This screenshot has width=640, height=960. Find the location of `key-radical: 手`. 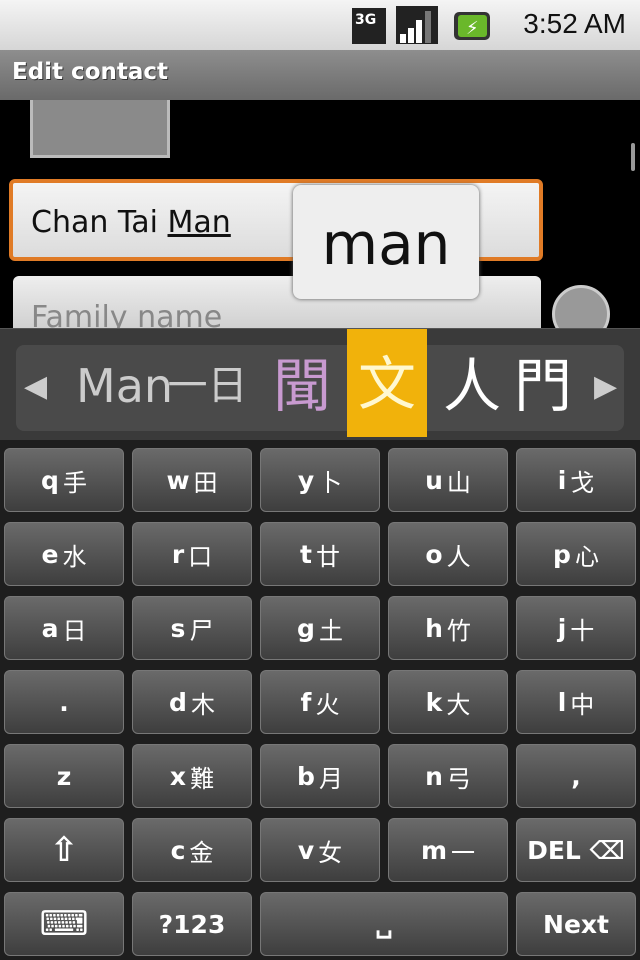

key-radical: 手 is located at coordinates (74, 482).